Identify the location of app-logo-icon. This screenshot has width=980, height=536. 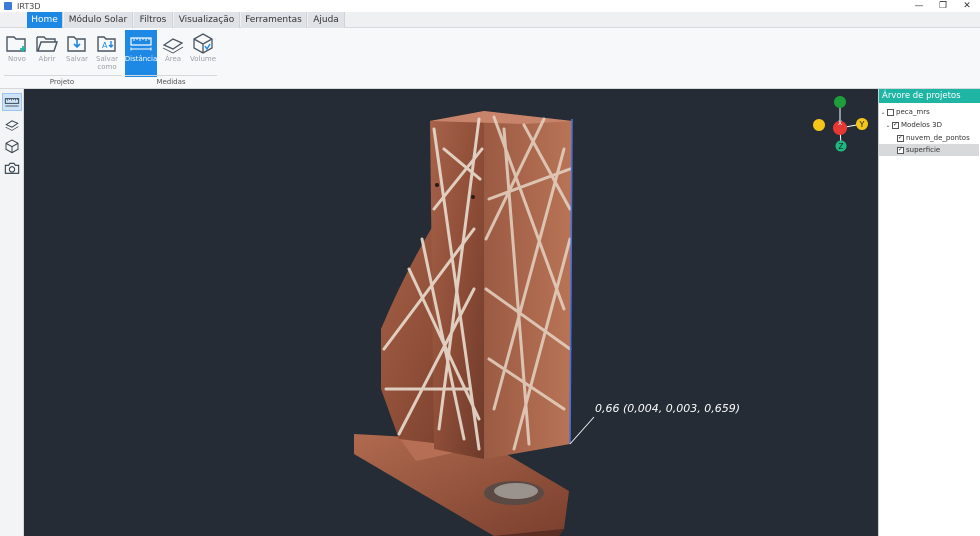
(8, 6).